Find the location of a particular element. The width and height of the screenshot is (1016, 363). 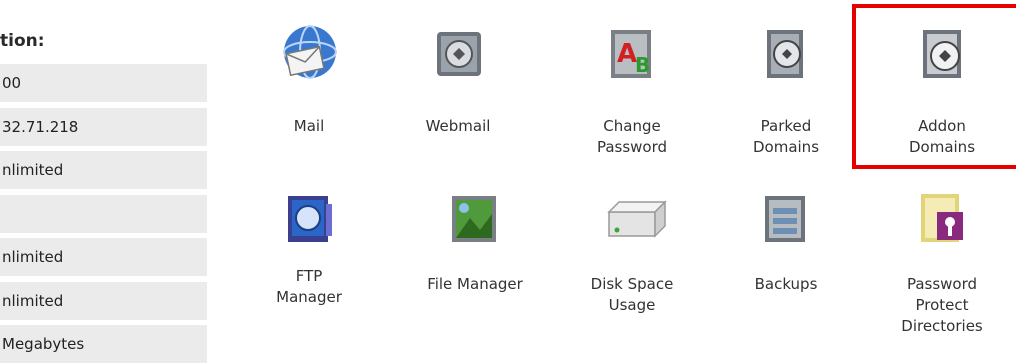

mail-tile: Mail is located at coordinates (309, 95).